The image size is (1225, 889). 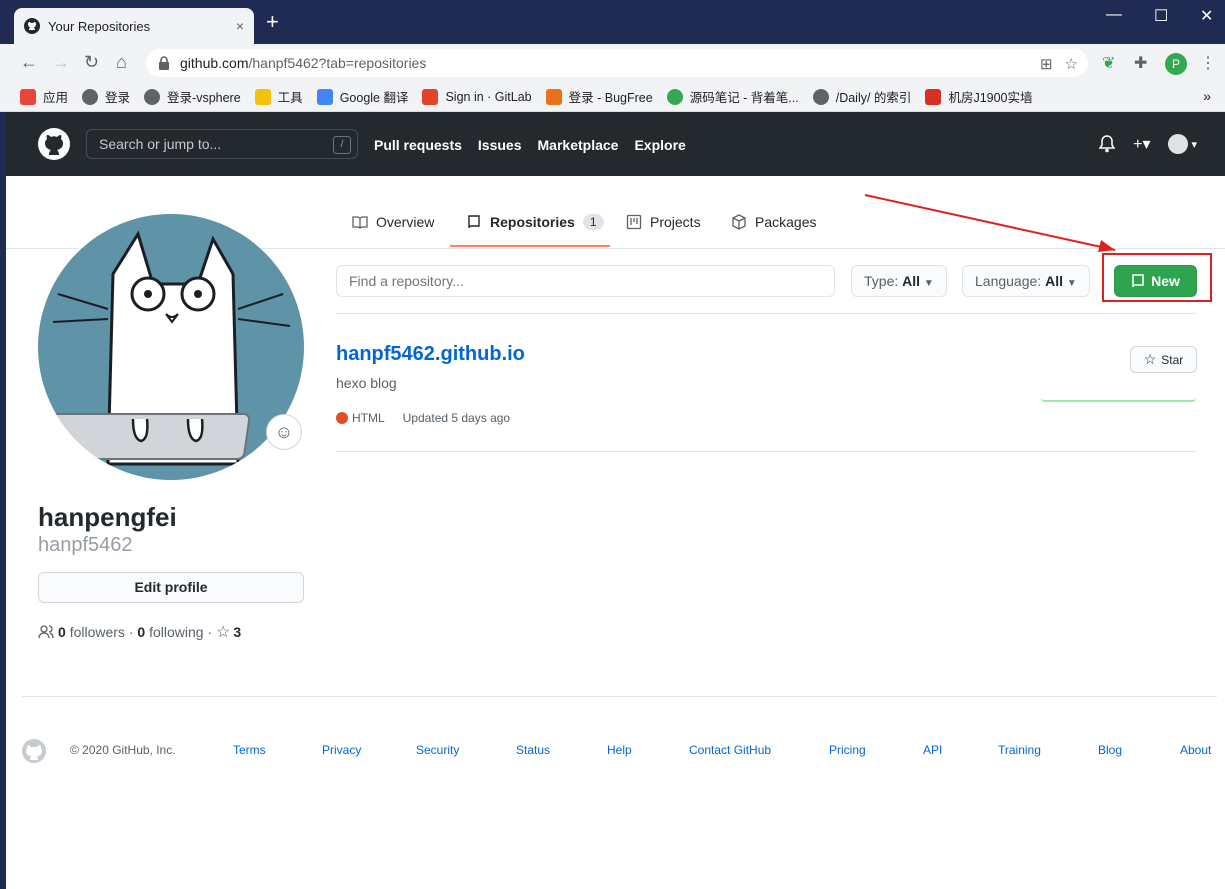 I want to click on forward-arrow-icon: →, so click(x=61, y=62).